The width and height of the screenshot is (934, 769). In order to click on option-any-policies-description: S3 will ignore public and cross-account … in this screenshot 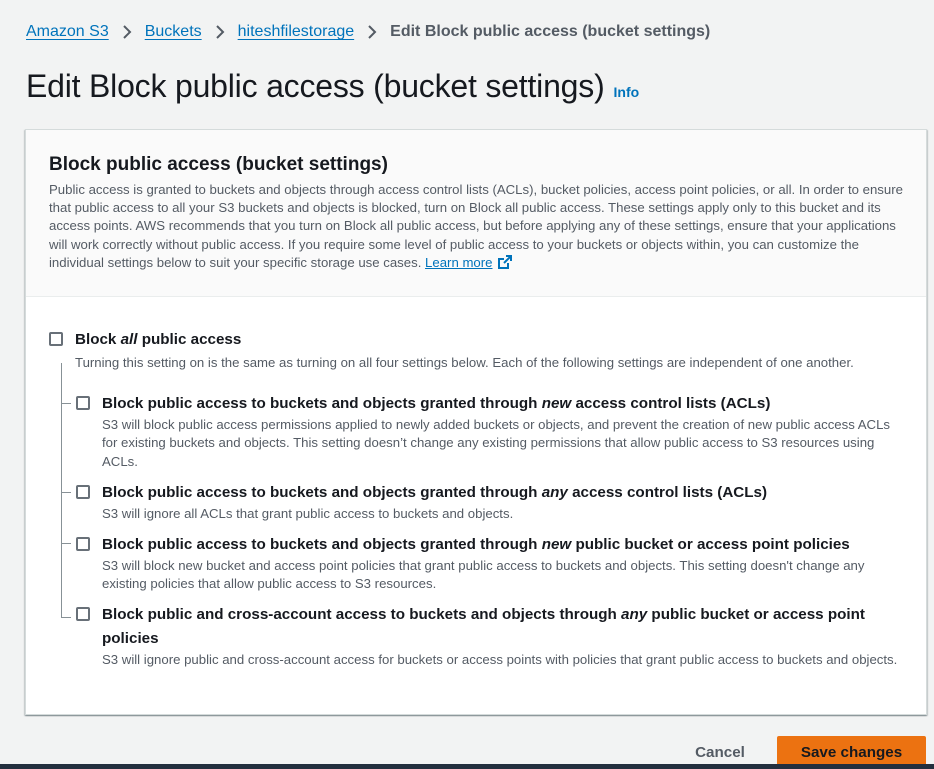, I will do `click(500, 659)`.